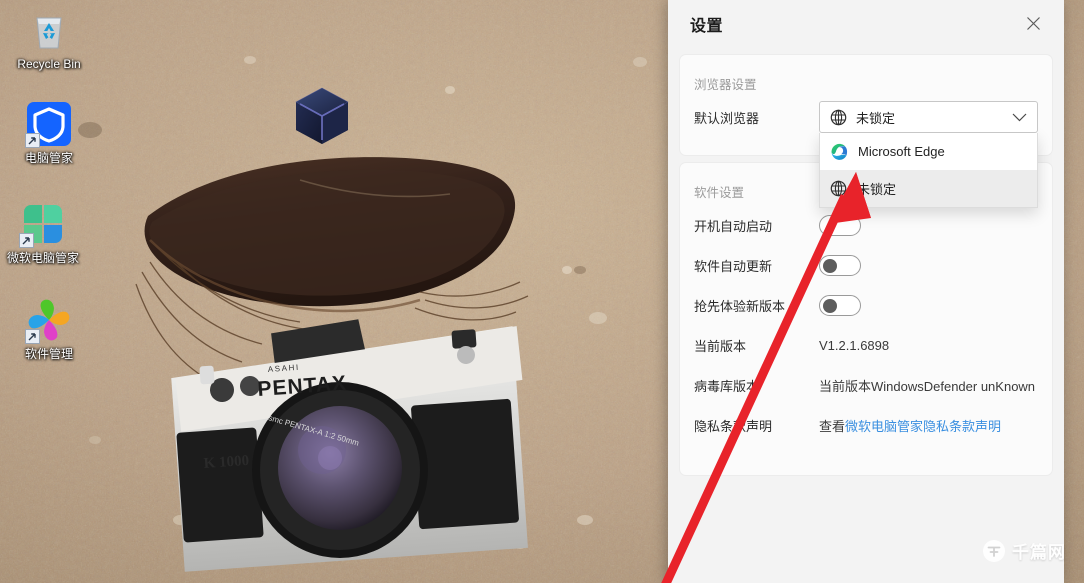  What do you see at coordinates (48, 158) in the screenshot?
I see `desktop-icon-label: 电脑管家` at bounding box center [48, 158].